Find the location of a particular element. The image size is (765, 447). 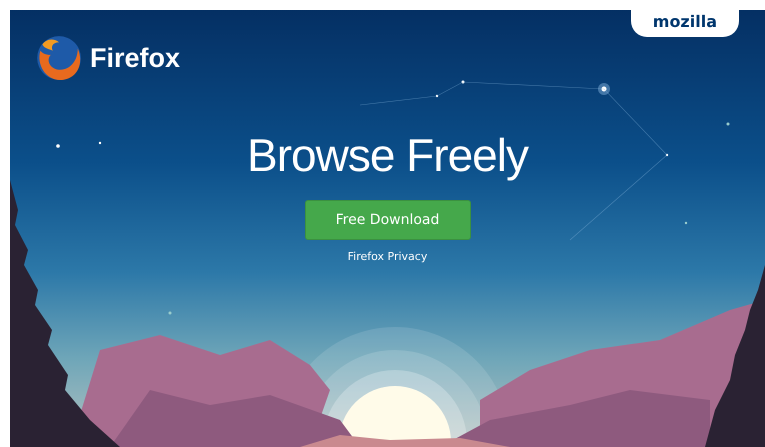

mozilla-tab: mozilla is located at coordinates (684, 23).